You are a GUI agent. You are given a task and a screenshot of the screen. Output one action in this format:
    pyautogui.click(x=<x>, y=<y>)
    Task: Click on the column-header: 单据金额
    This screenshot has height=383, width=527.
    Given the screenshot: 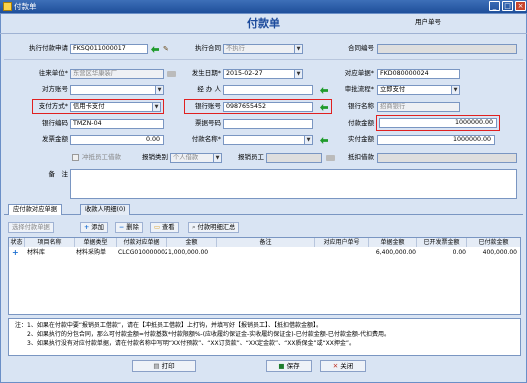 What is the action you would take?
    pyautogui.click(x=393, y=242)
    